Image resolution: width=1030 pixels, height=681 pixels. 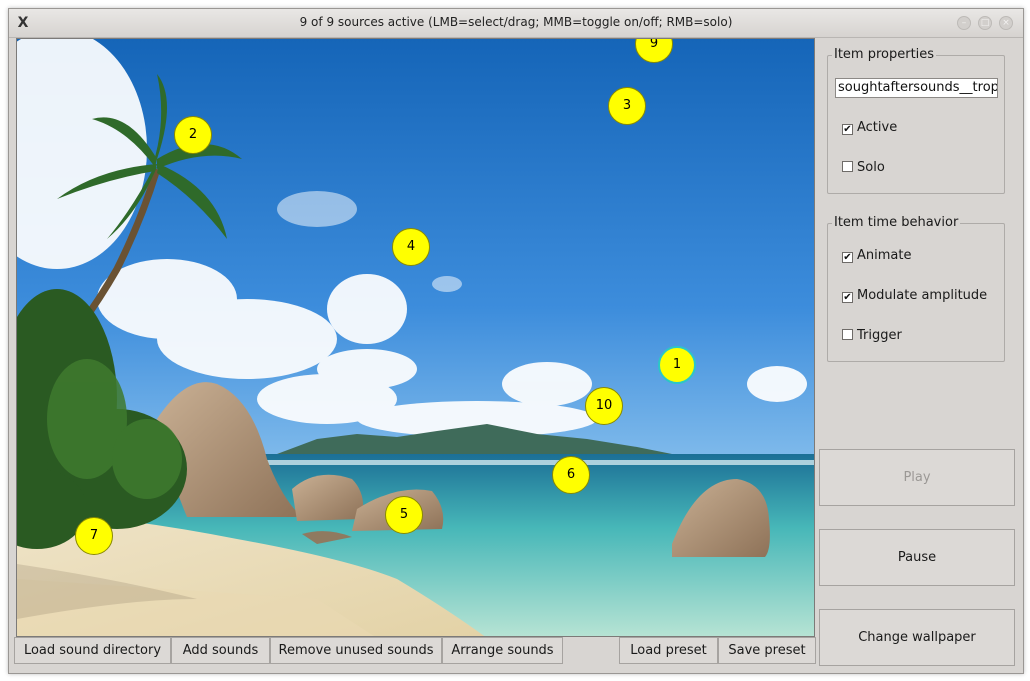 I want to click on animate-checkbox-row: ✔ Animate, so click(x=876, y=256).